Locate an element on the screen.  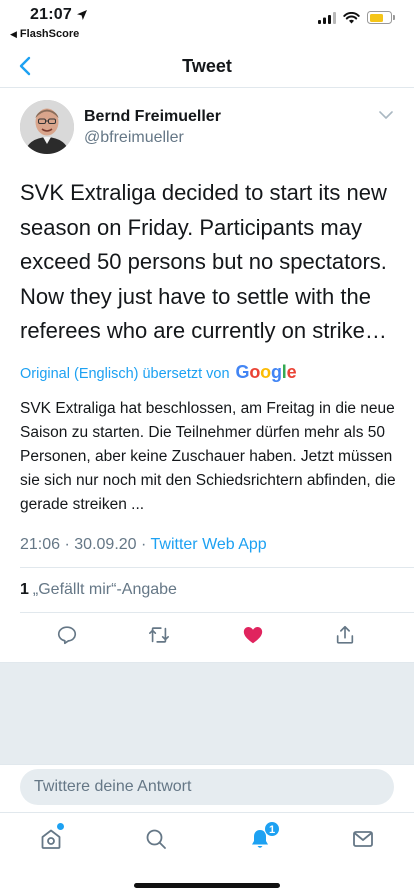
tab-messages is located at coordinates (363, 839).